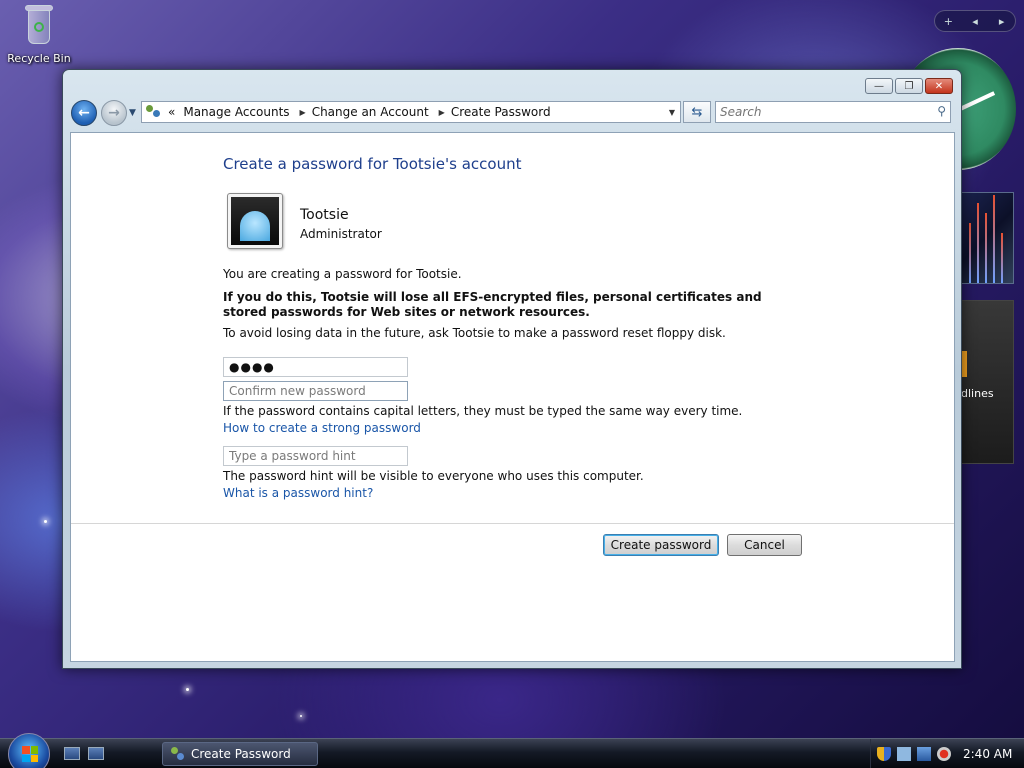  Describe the element at coordinates (987, 754) in the screenshot. I see `clock-time: 2:40 AM` at that location.